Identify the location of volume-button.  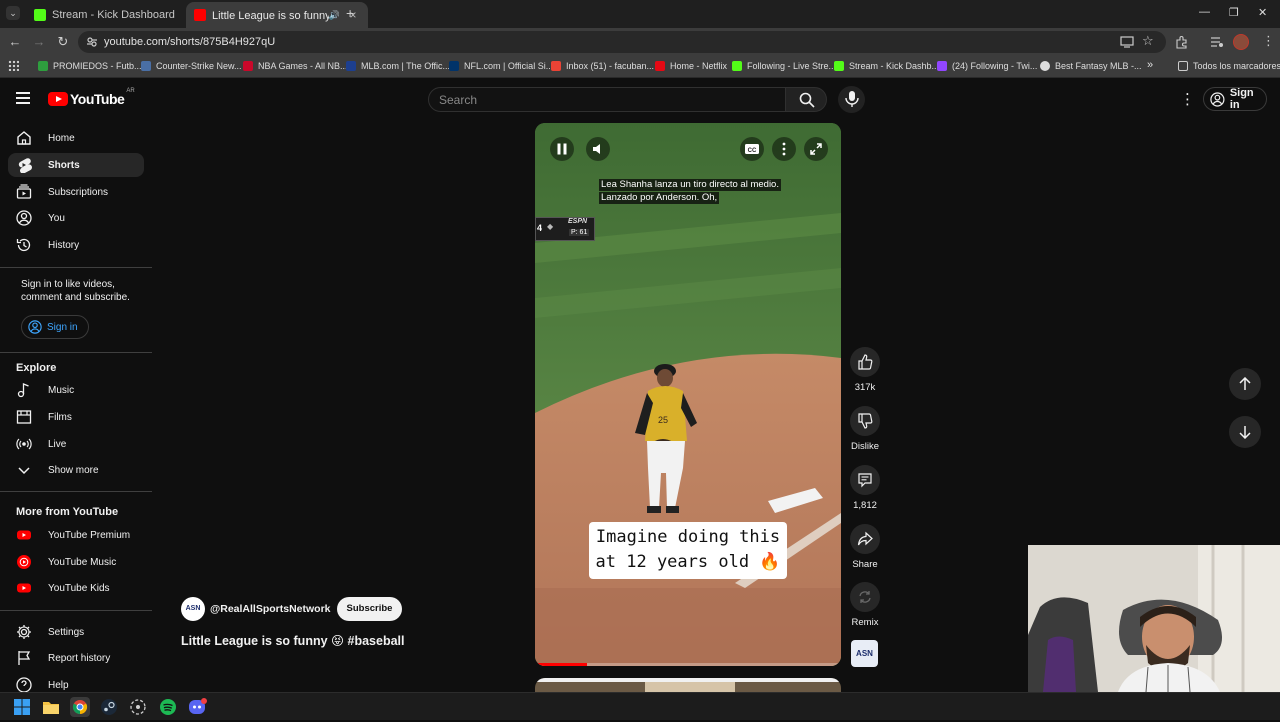
(598, 149).